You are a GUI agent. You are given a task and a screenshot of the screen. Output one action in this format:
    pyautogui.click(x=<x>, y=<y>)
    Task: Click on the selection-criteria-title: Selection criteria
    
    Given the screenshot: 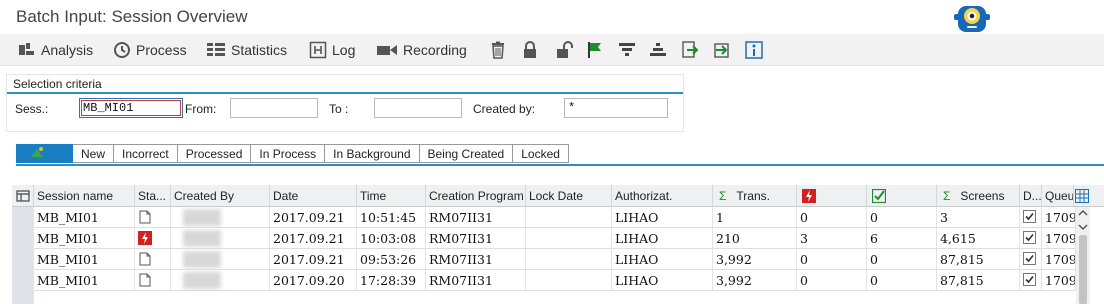 What is the action you would take?
    pyautogui.click(x=57, y=84)
    